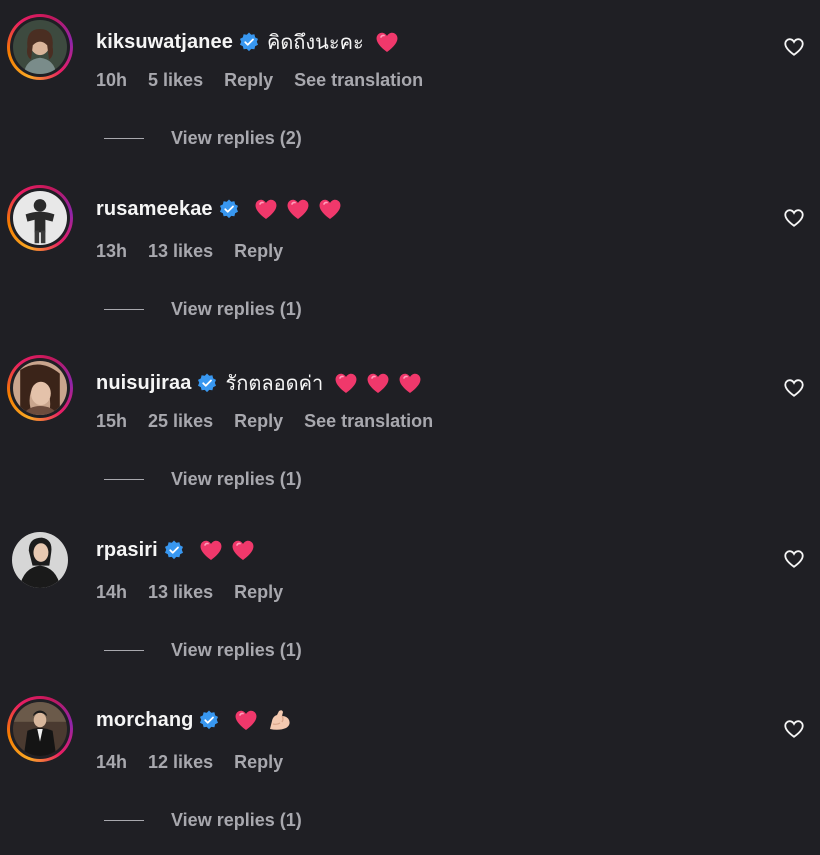  Describe the element at coordinates (144, 720) in the screenshot. I see `username: morchang` at that location.